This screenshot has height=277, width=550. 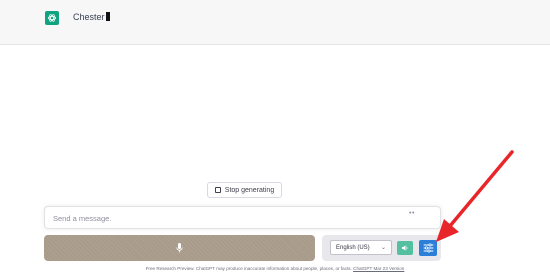 What do you see at coordinates (412, 213) in the screenshot?
I see `more-dots-icon: ••` at bounding box center [412, 213].